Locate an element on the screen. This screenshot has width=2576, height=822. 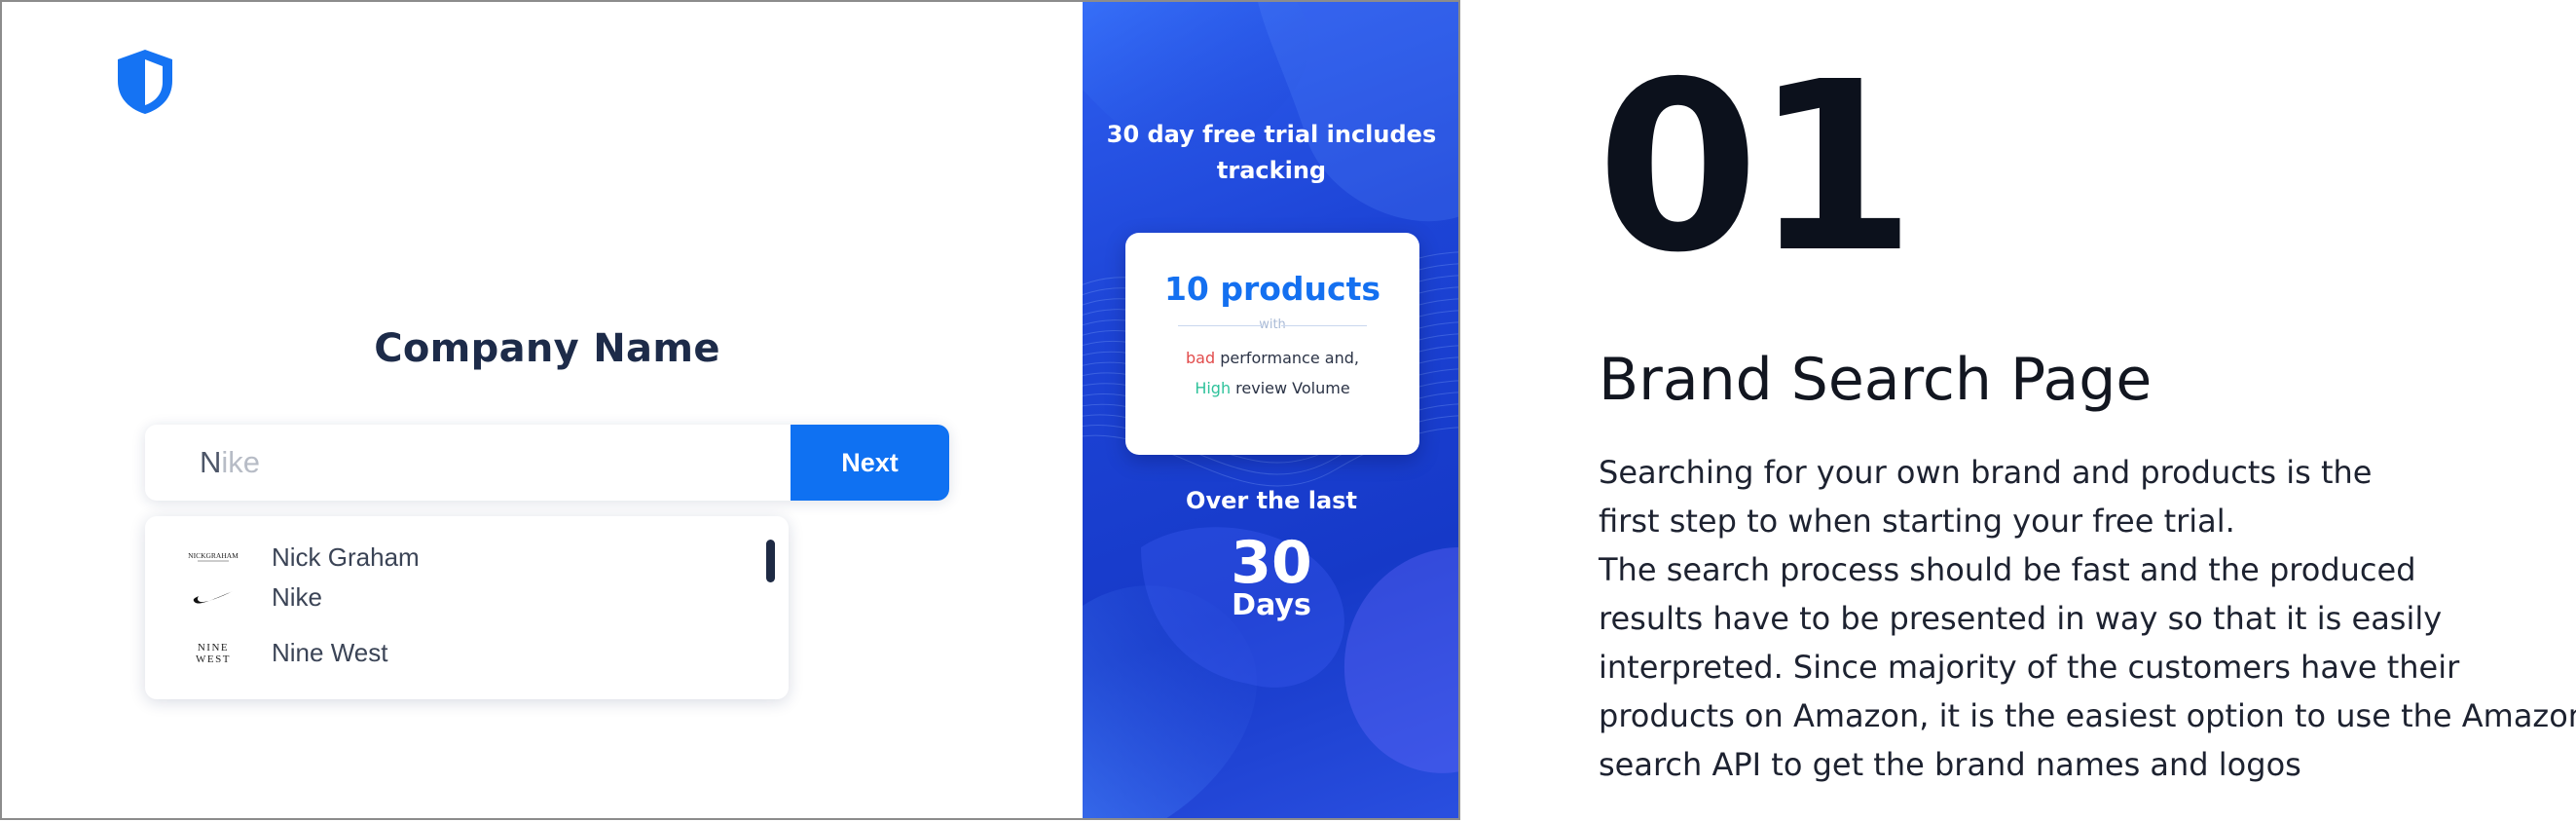
suggestion-label: Nine West is located at coordinates (330, 652).